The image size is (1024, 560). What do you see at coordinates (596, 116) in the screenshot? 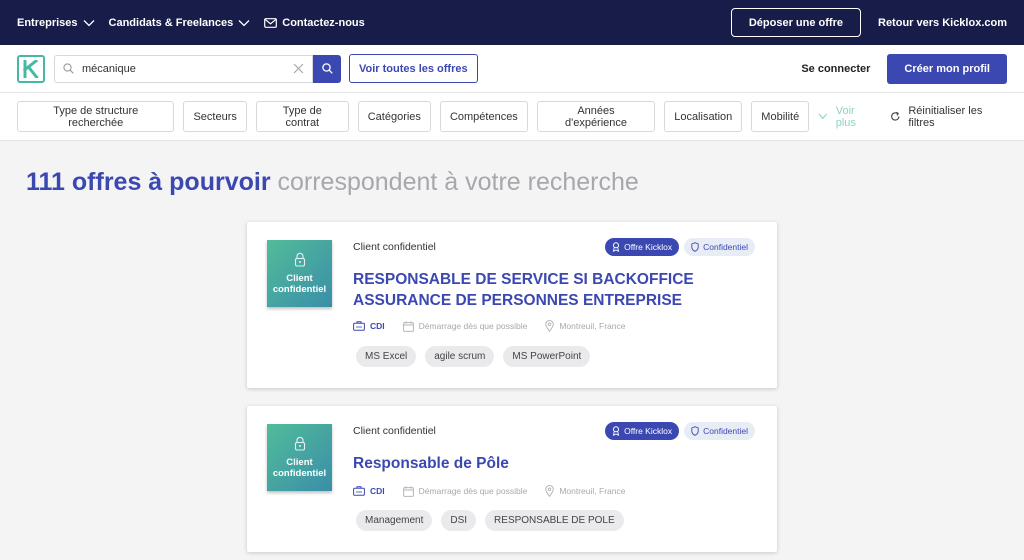
I see `filter-experience: Années d'expérience` at bounding box center [596, 116].